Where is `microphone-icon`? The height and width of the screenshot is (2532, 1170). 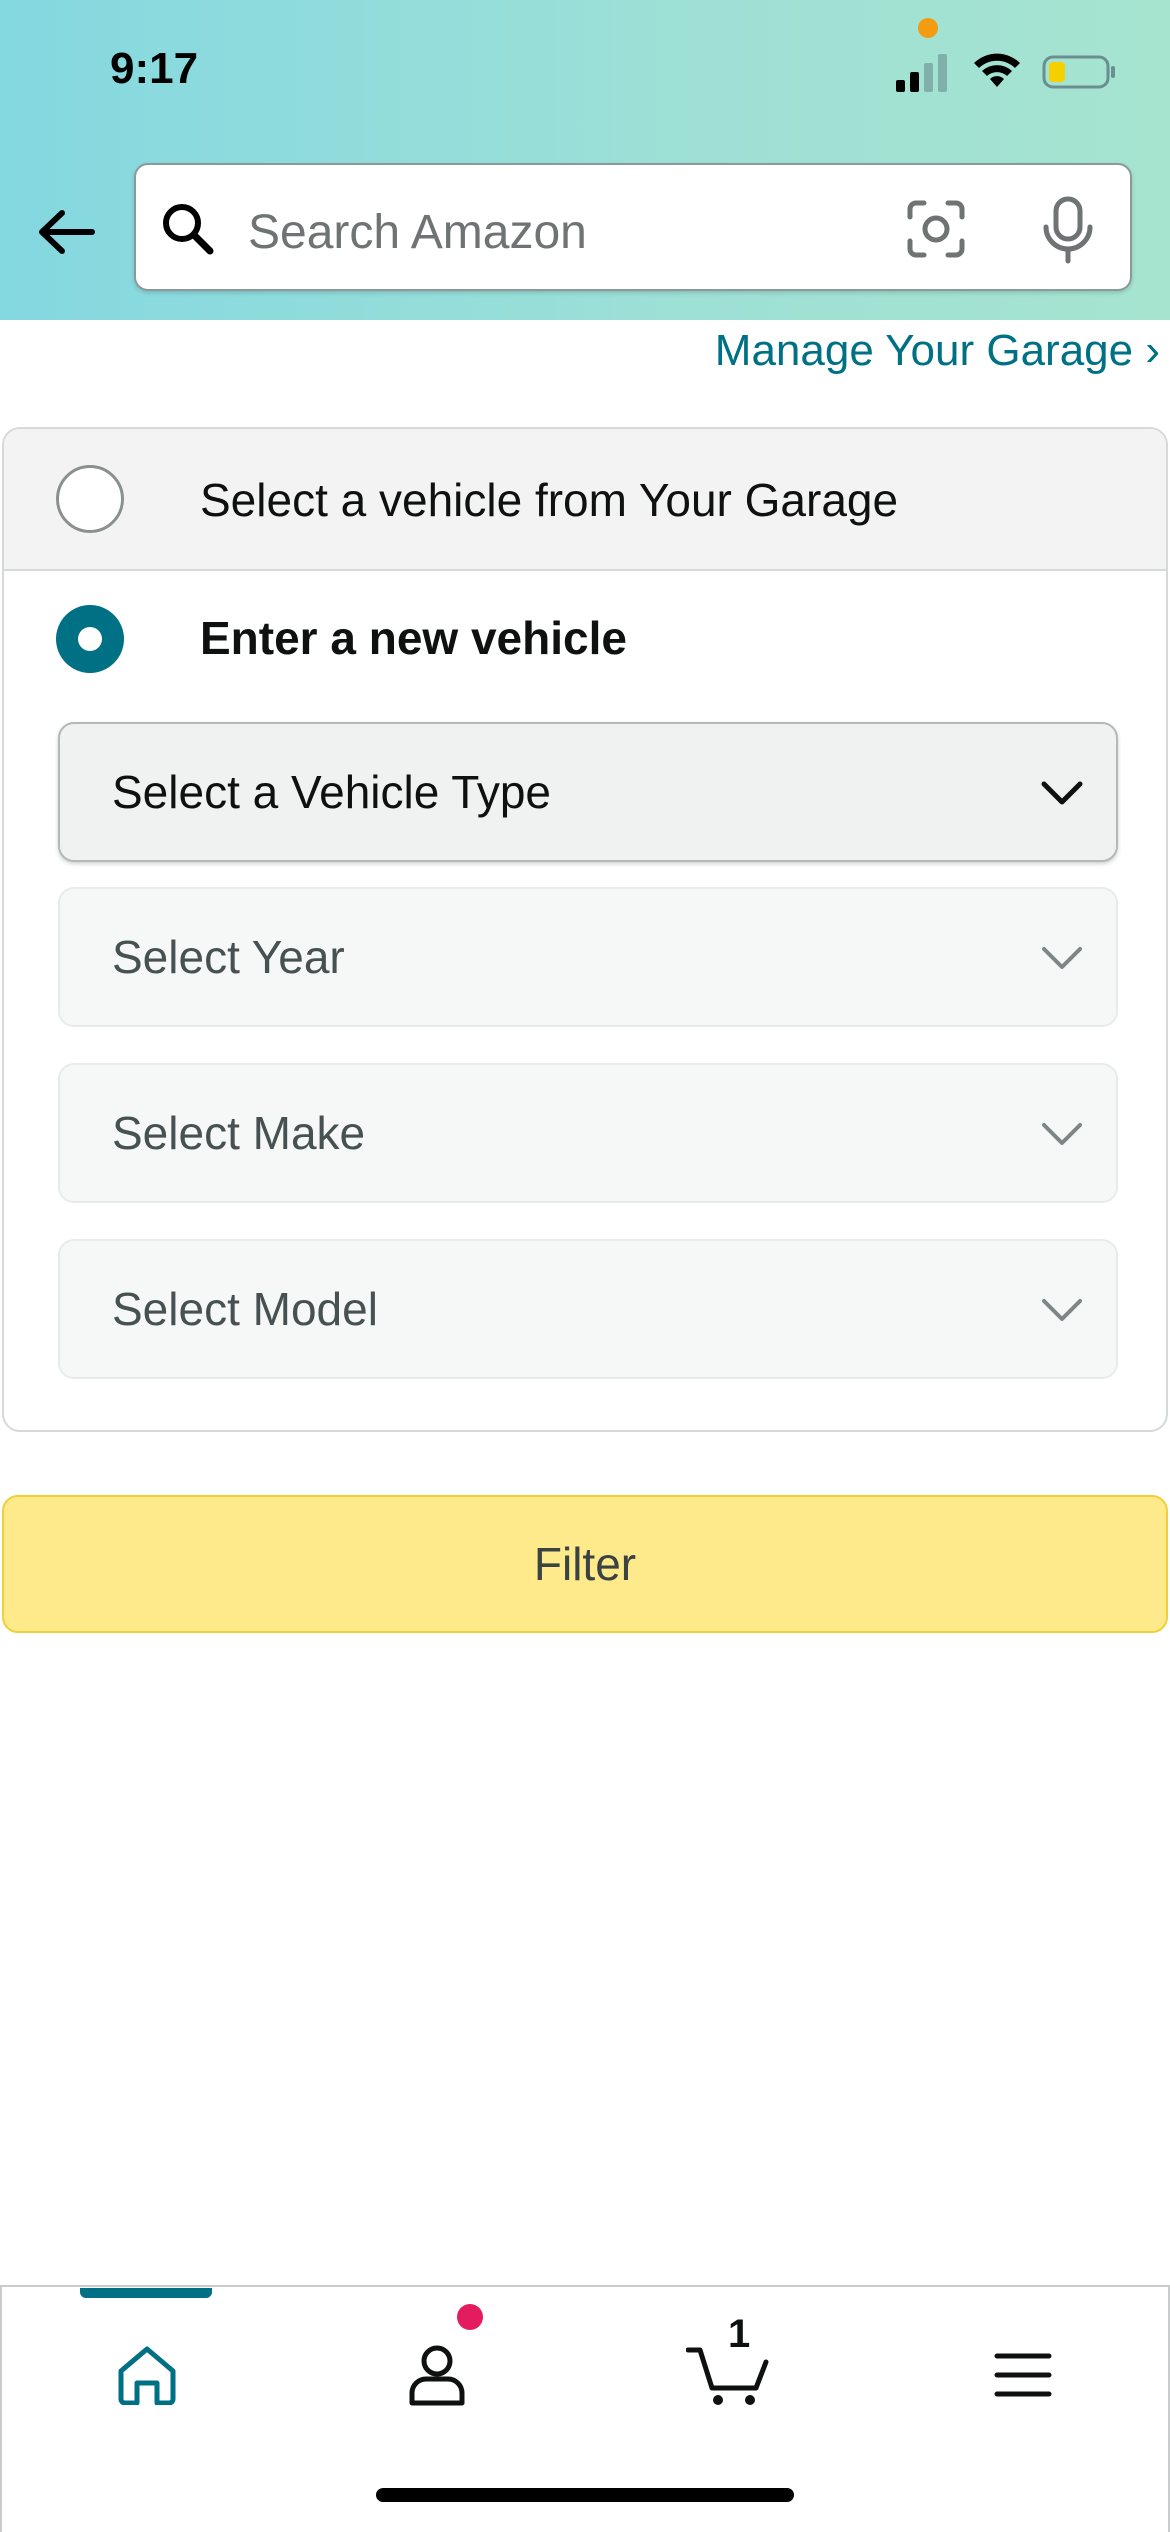 microphone-icon is located at coordinates (1068, 230).